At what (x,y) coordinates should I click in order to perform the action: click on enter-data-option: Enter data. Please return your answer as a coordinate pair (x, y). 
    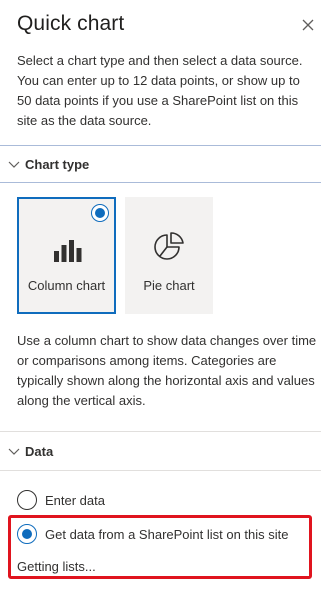
    Looking at the image, I should click on (61, 500).